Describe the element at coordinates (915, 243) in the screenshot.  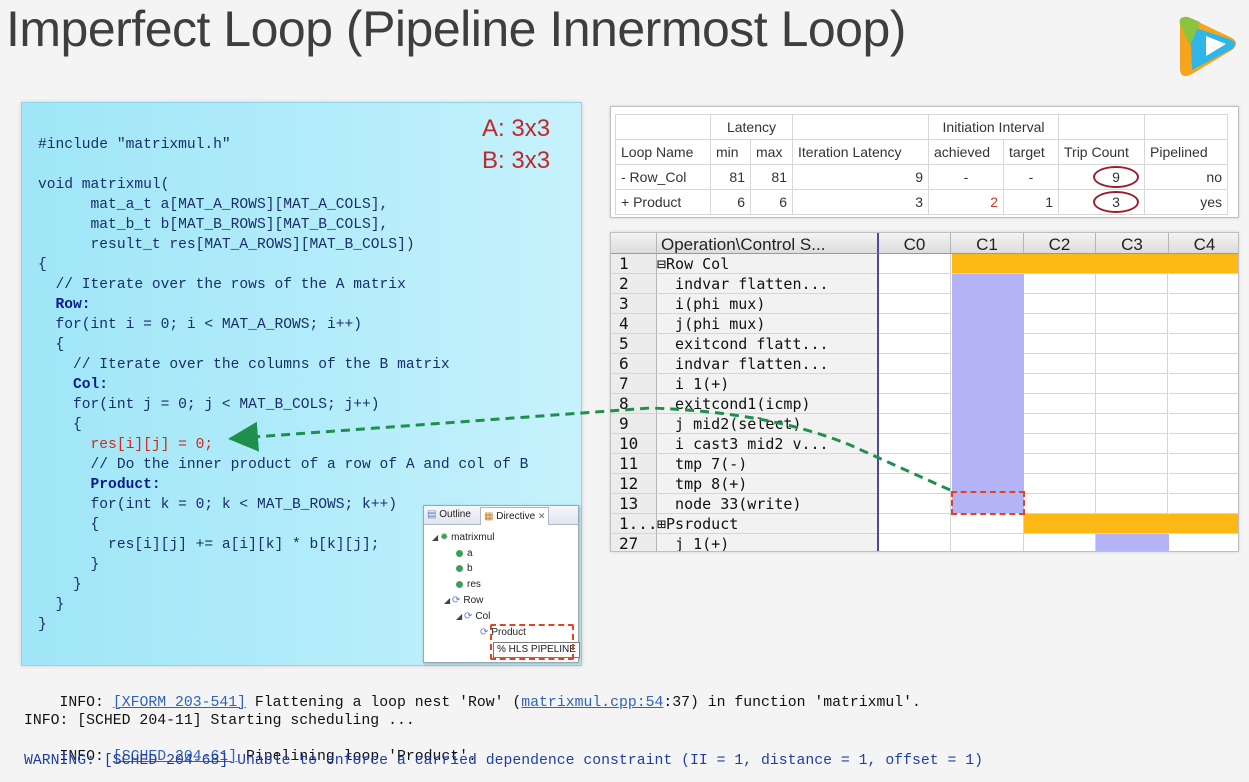
I see `grid-header-c0: C0` at that location.